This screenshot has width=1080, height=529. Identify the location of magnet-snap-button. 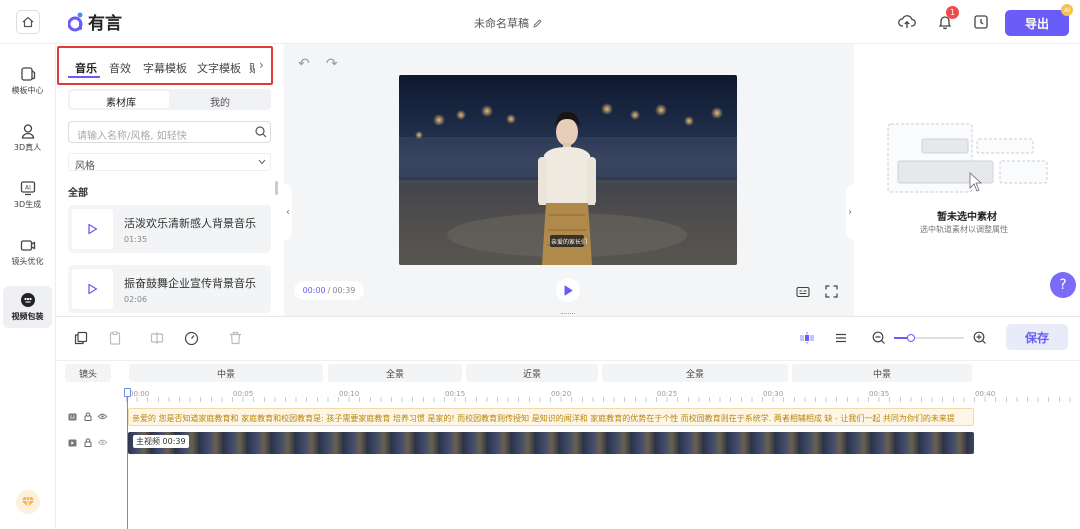
(807, 338).